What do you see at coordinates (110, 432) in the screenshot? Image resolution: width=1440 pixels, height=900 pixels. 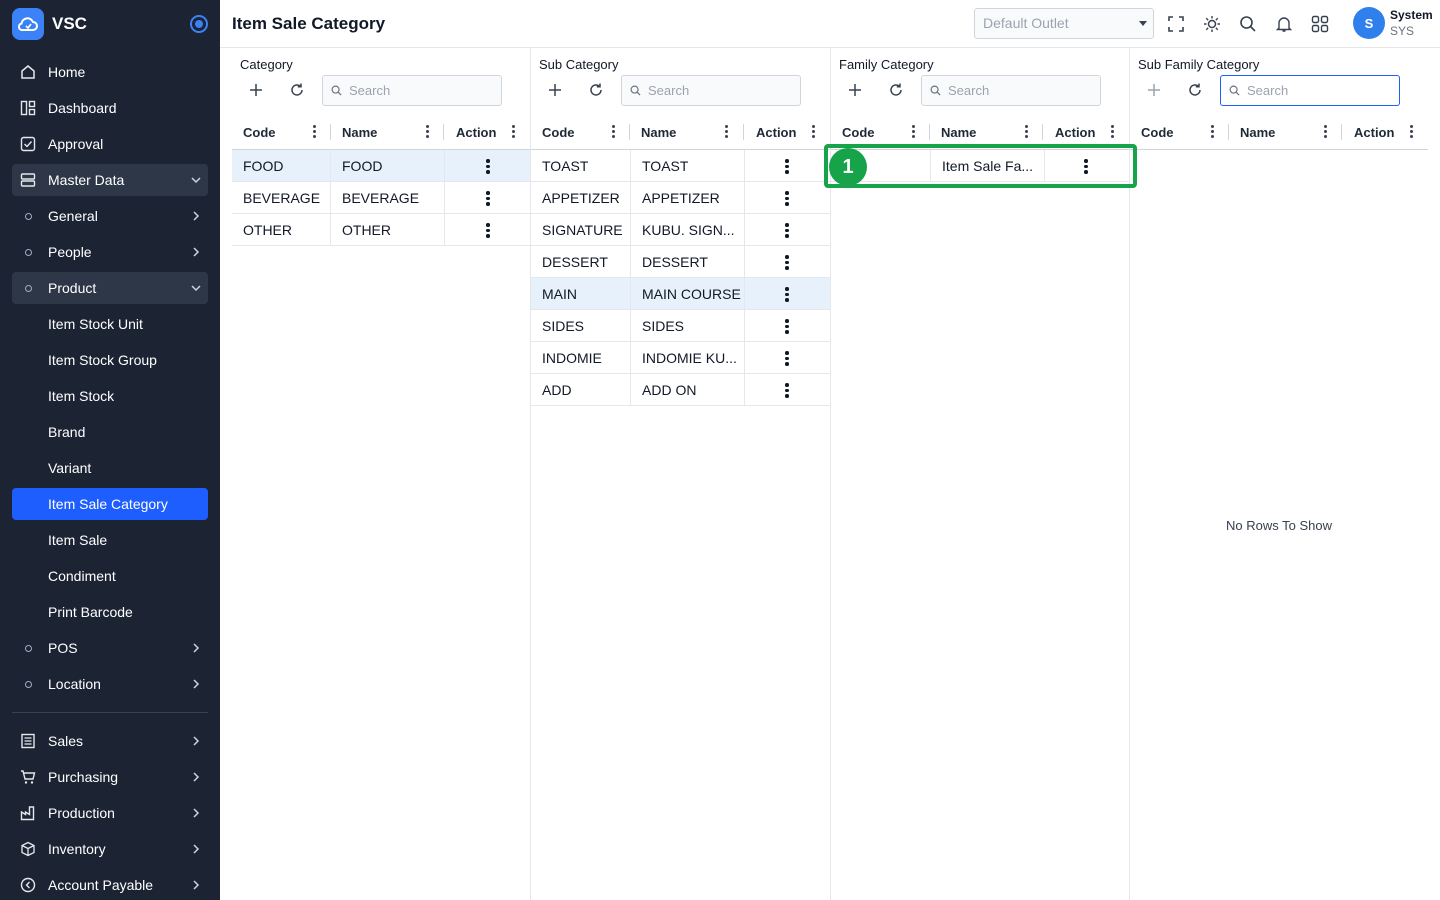 I see `sidebar-item-brand: Brand` at bounding box center [110, 432].